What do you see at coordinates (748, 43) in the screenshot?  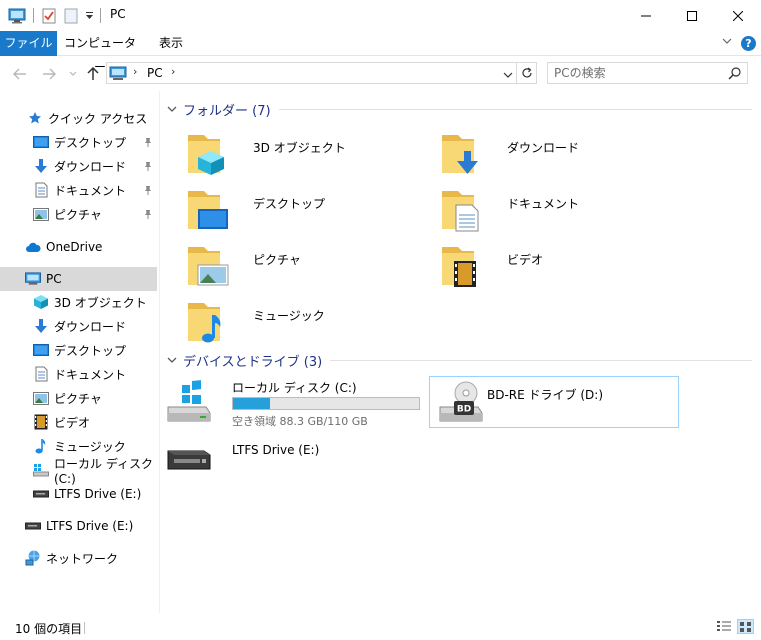 I see `help-icon: ?` at bounding box center [748, 43].